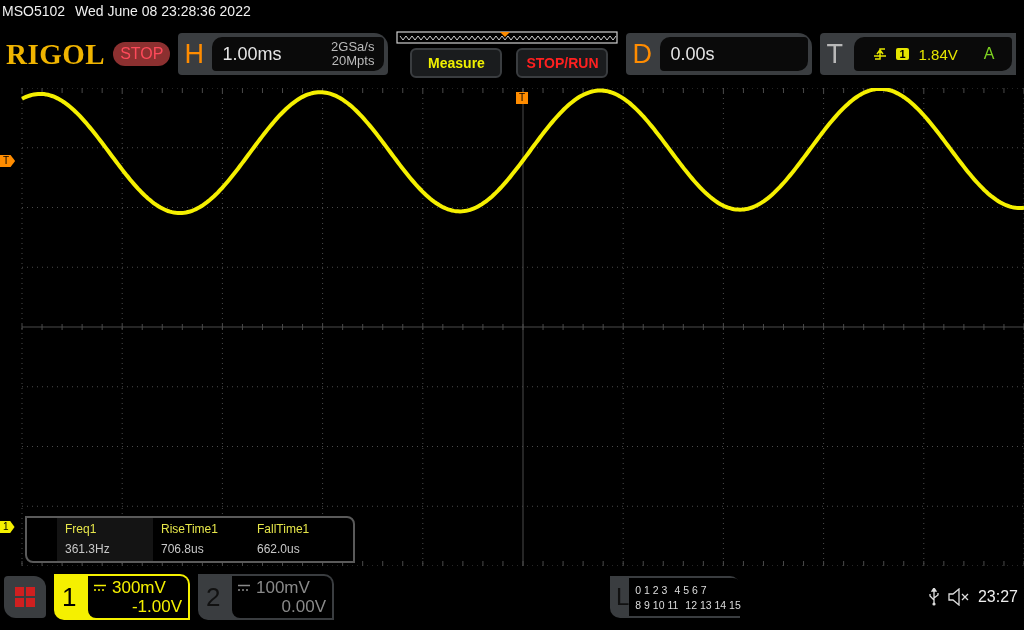  Describe the element at coordinates (142, 54) in the screenshot. I see `run-state-indicator: STOP` at that location.